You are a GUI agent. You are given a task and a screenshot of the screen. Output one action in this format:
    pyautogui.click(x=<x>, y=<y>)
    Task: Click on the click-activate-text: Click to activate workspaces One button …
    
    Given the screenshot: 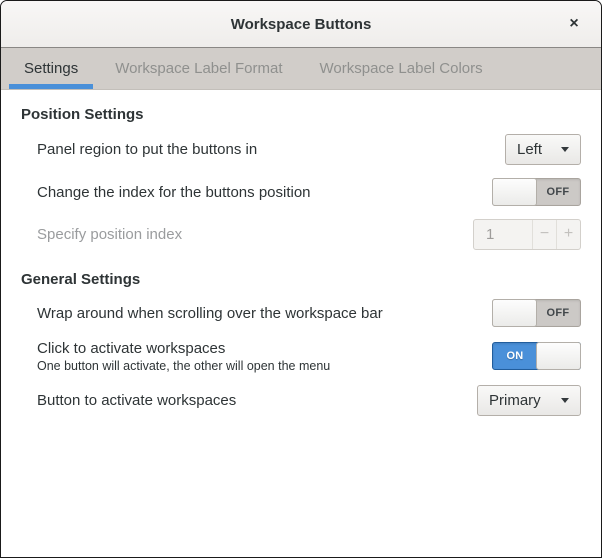 What is the action you would take?
    pyautogui.click(x=183, y=356)
    